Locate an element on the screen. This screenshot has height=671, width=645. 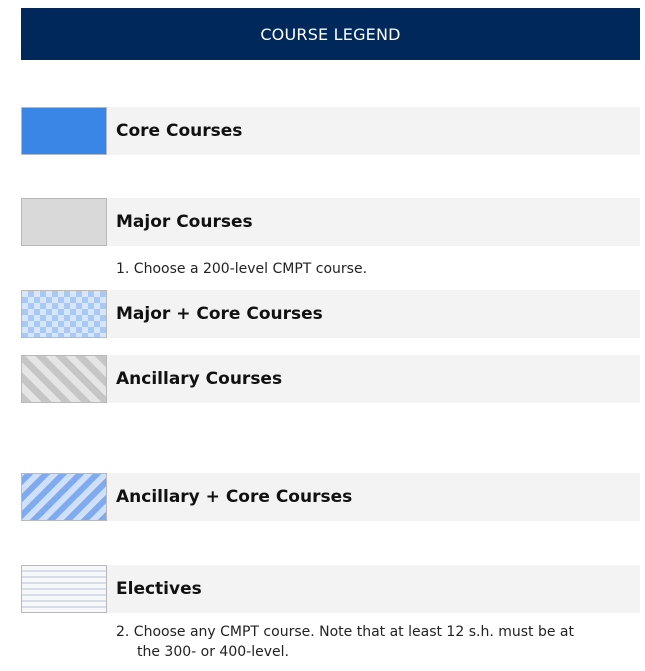
legend-label-core: Core Courses is located at coordinates (179, 131).